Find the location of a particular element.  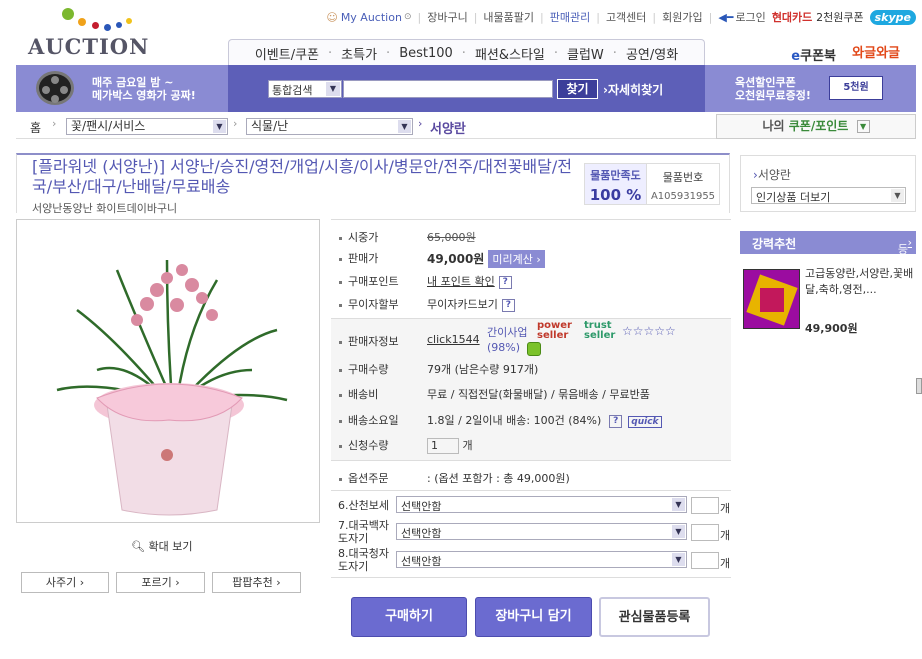

nav-best100: Best100 is located at coordinates (426, 53).